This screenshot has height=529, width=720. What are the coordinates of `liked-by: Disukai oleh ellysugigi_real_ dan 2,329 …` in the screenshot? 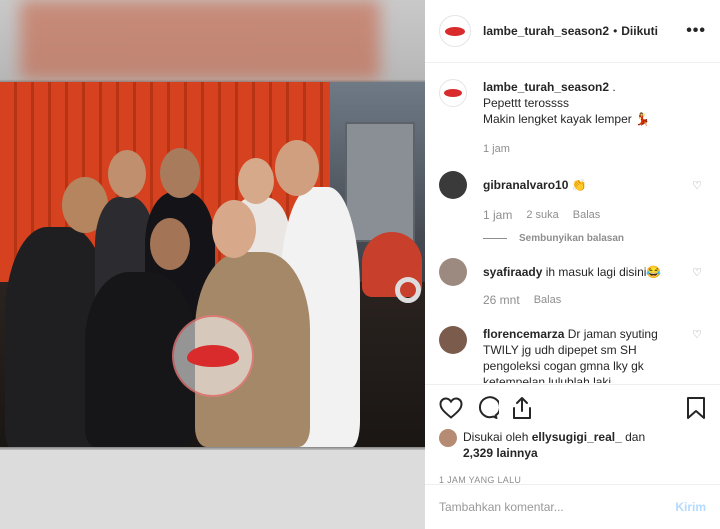 It's located at (572, 445).